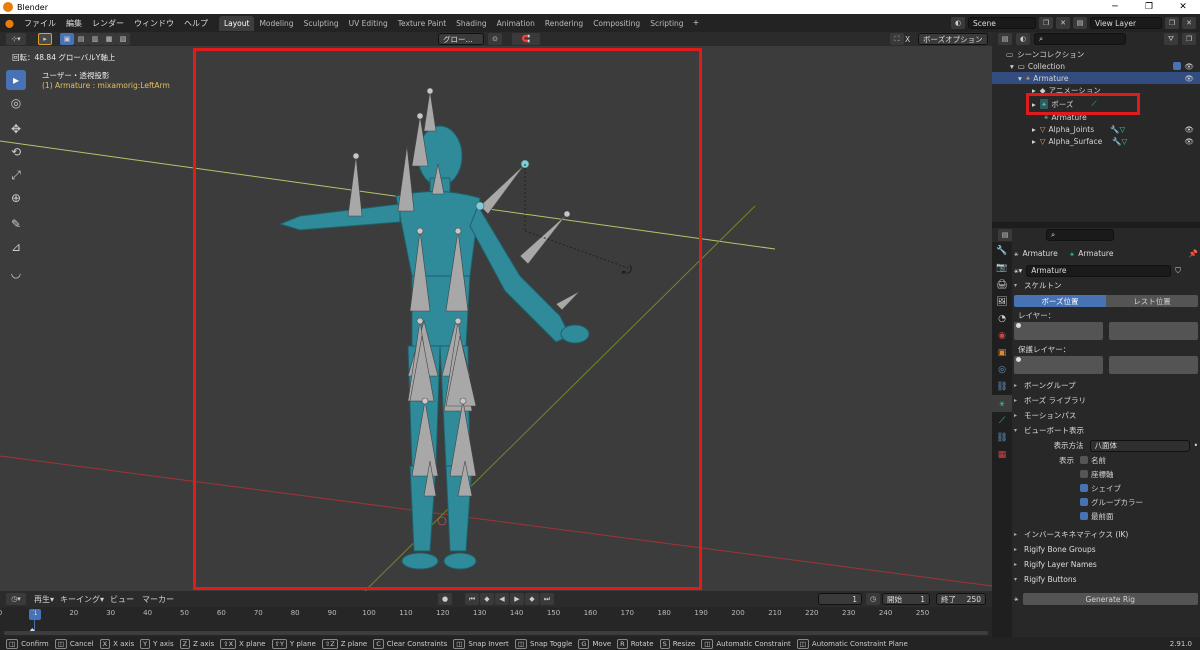  I want to click on maximize-button: ❐, so click(1149, 7).